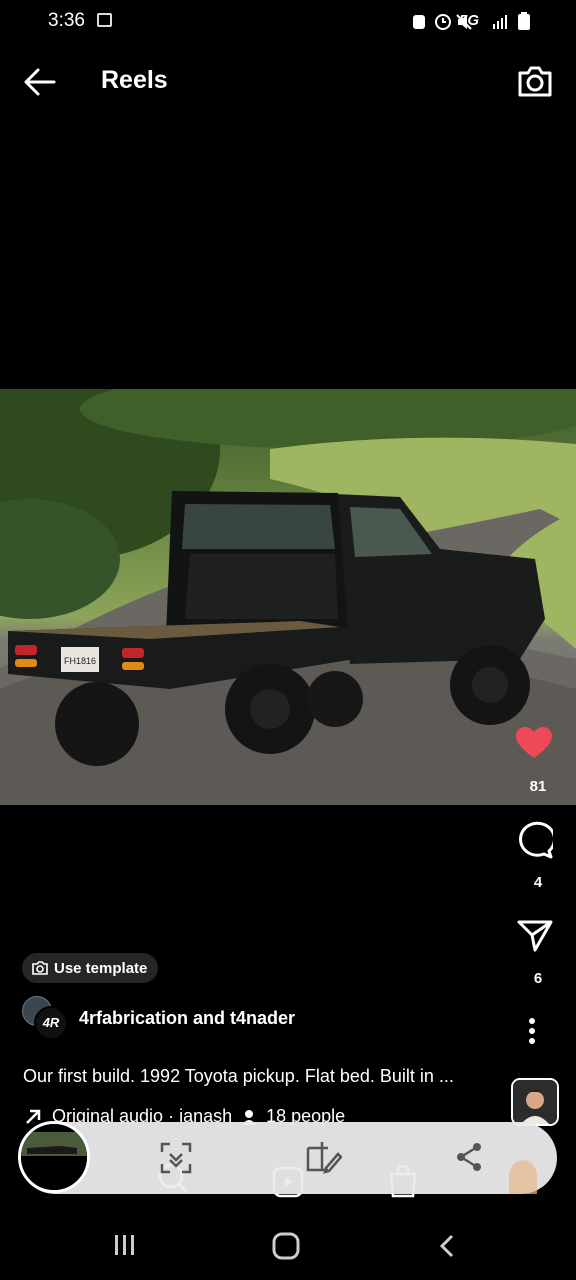  Describe the element at coordinates (40, 82) in the screenshot. I see `arrow-left-icon` at that location.